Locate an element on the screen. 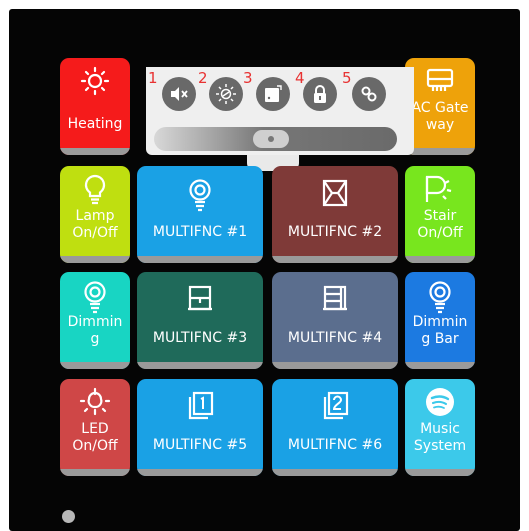  lamp-tile: Lamp On/Off is located at coordinates (95, 214).